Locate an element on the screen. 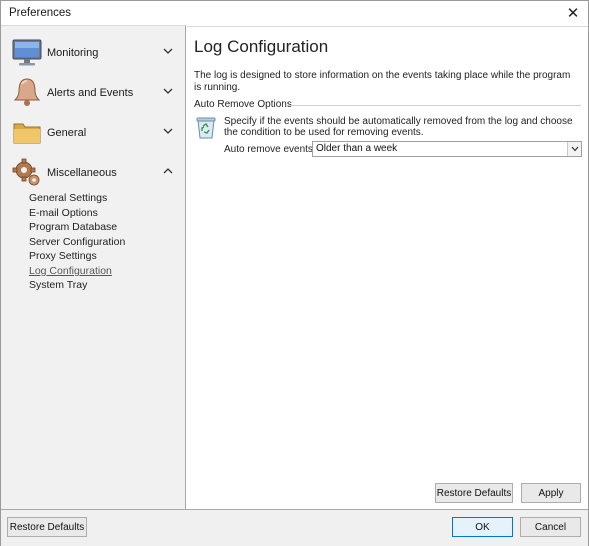  monitor-icon is located at coordinates (27, 52).